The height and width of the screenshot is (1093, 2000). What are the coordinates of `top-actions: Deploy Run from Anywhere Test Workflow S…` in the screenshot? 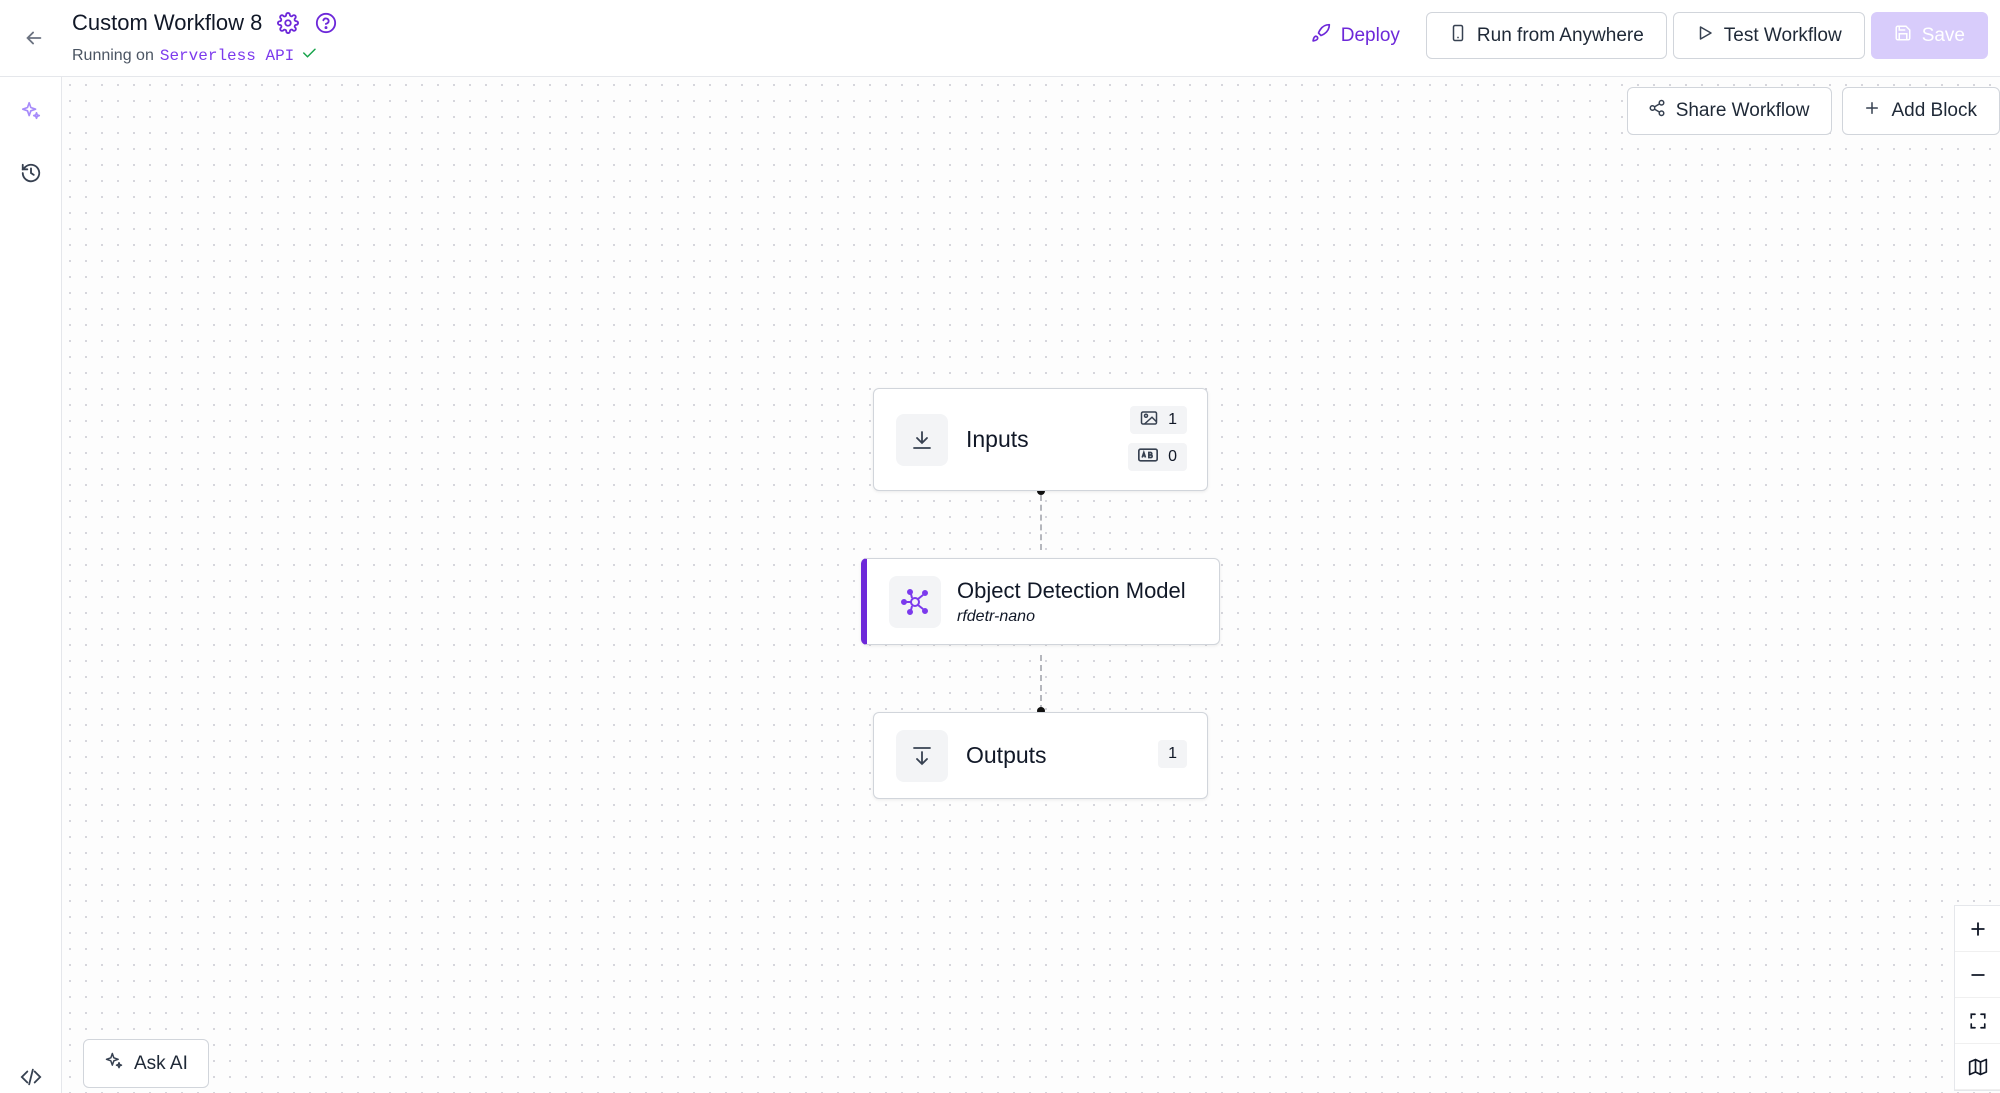 It's located at (1634, 35).